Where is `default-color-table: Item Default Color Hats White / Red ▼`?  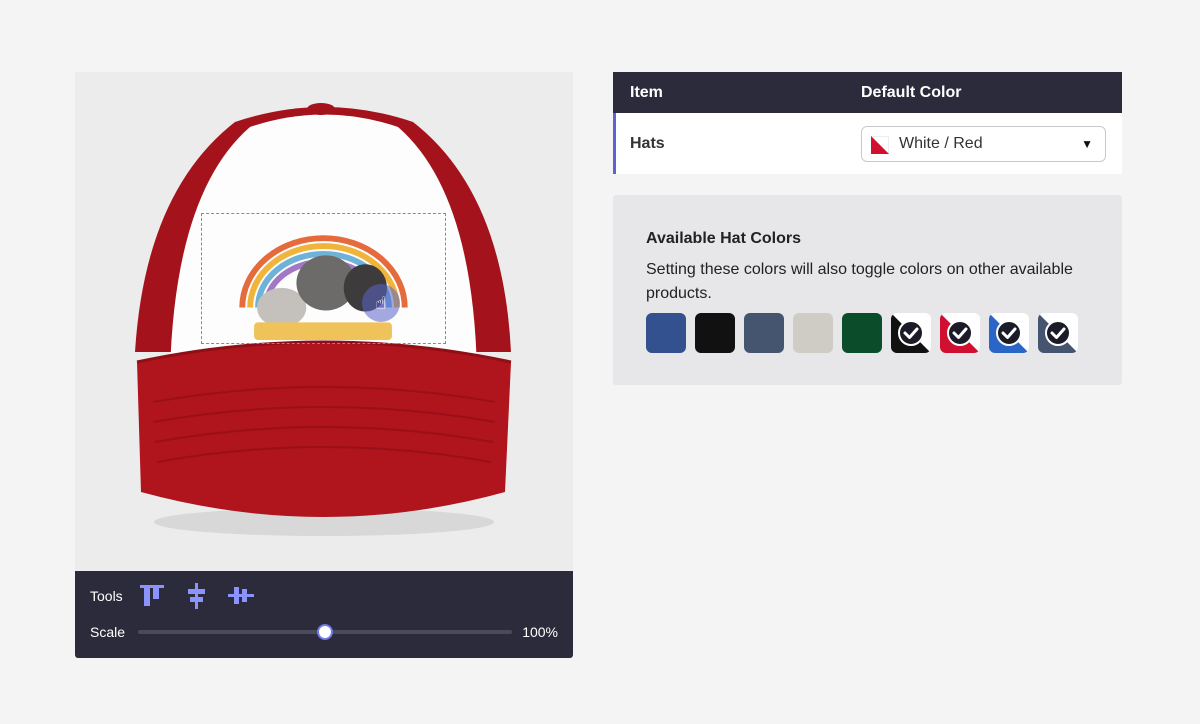
default-color-table: Item Default Color Hats White / Red ▼ is located at coordinates (867, 123).